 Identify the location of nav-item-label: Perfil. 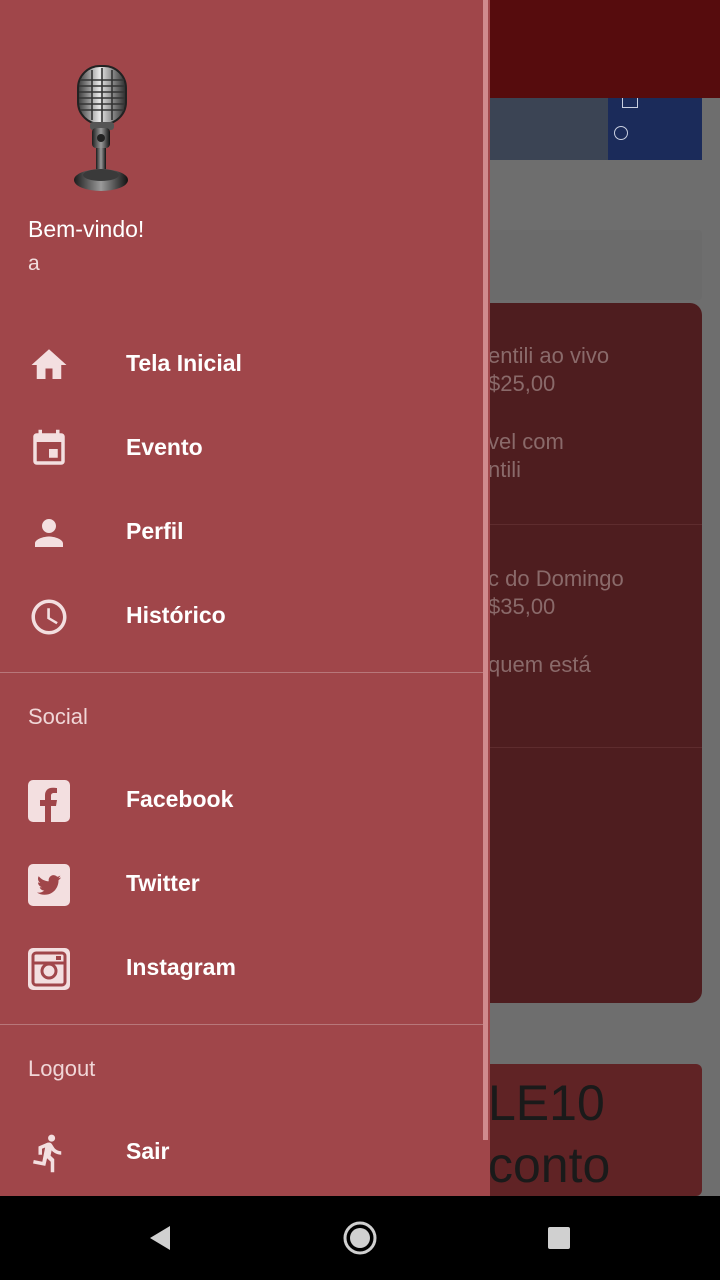
(155, 531).